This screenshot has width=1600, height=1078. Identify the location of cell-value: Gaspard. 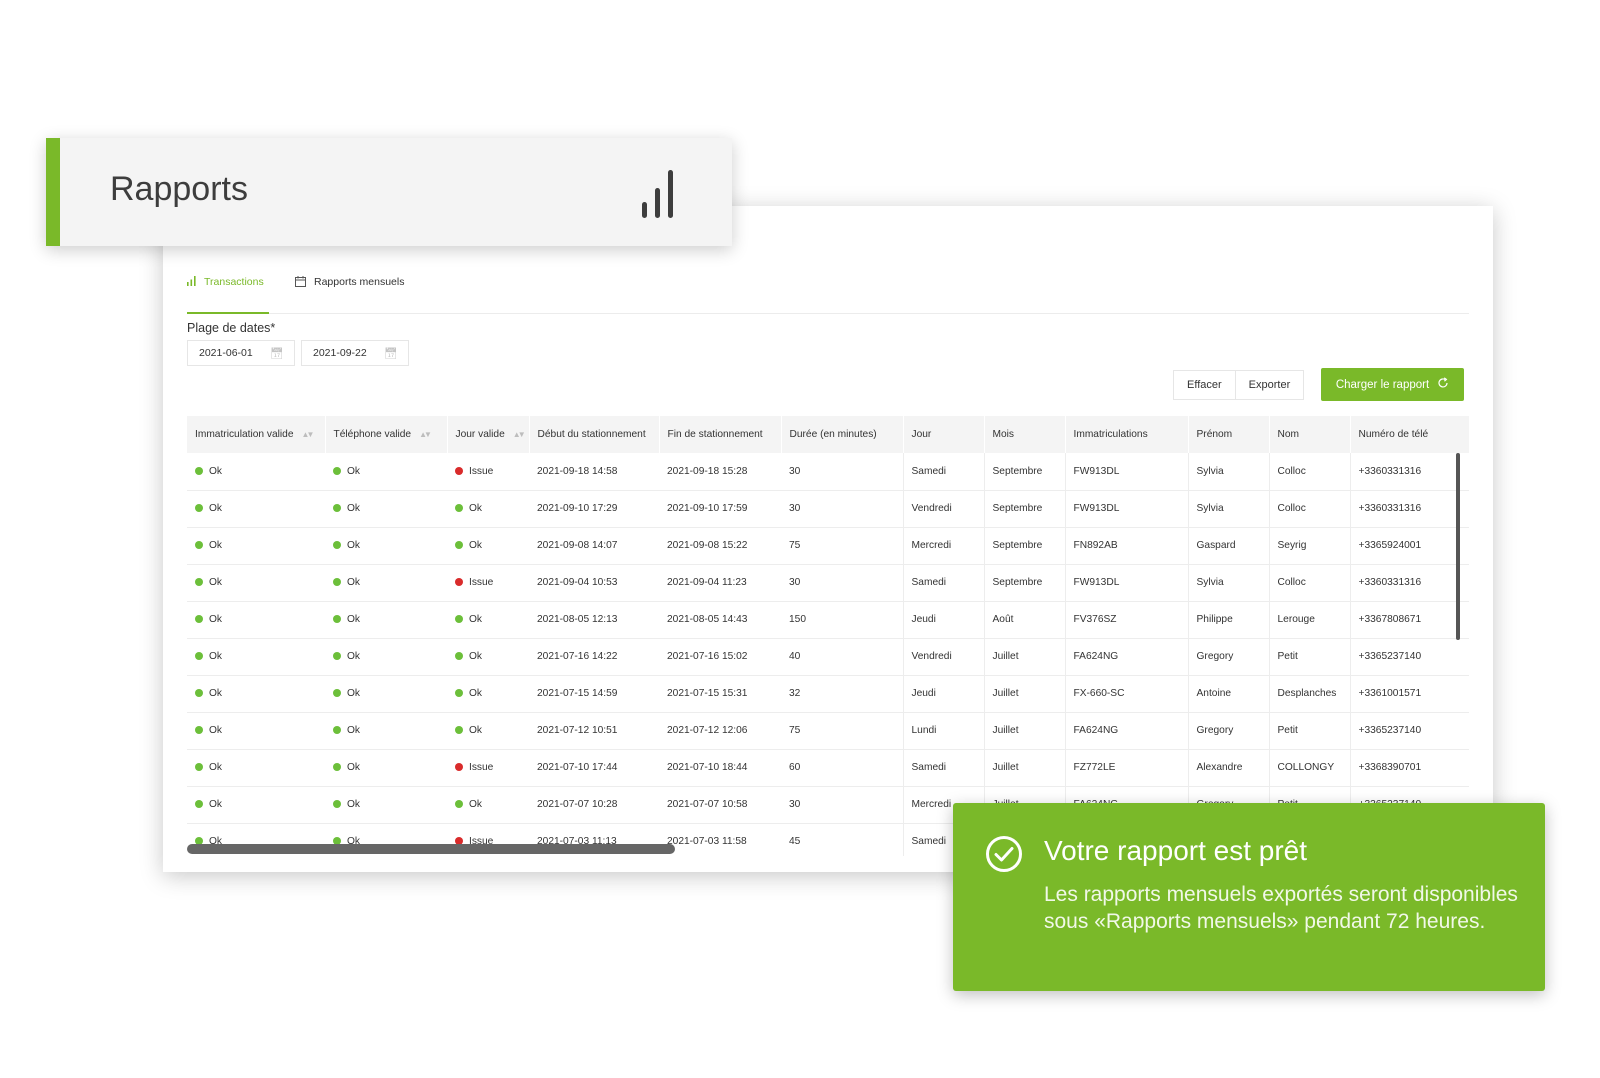
(1216, 545).